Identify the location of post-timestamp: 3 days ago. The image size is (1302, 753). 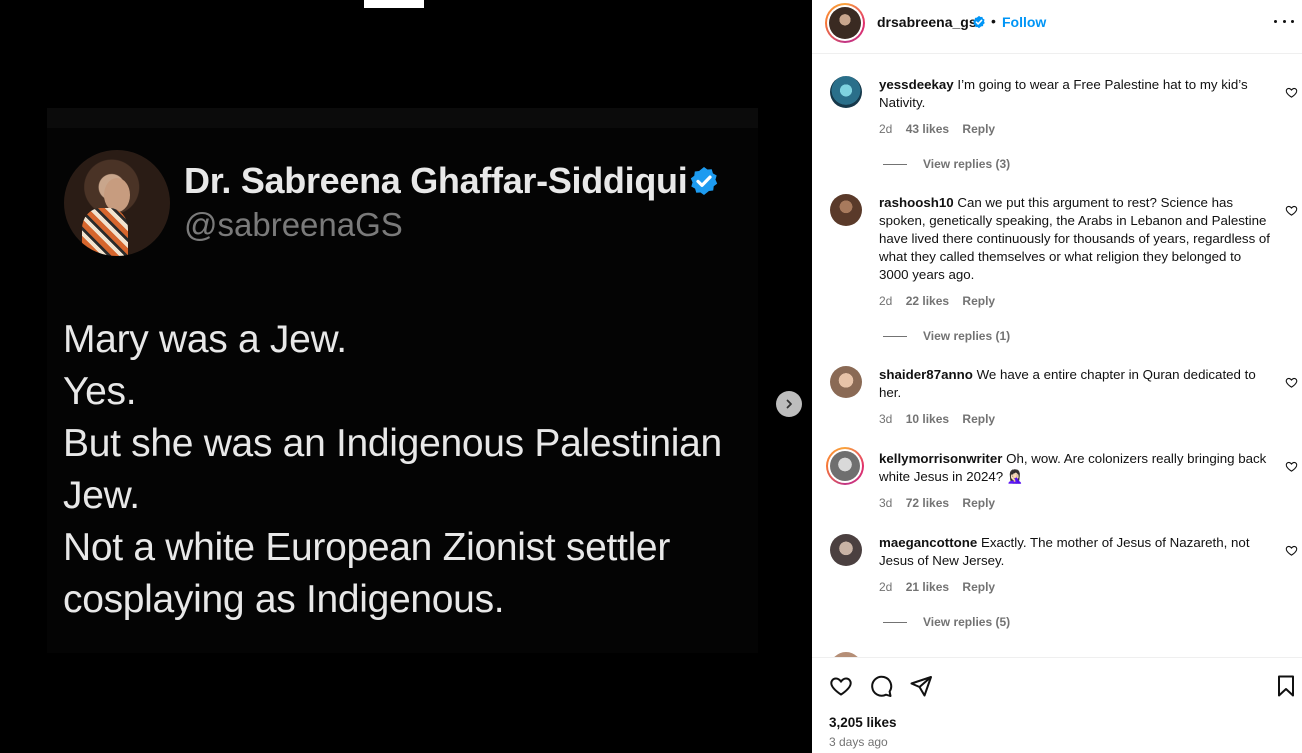
(858, 742).